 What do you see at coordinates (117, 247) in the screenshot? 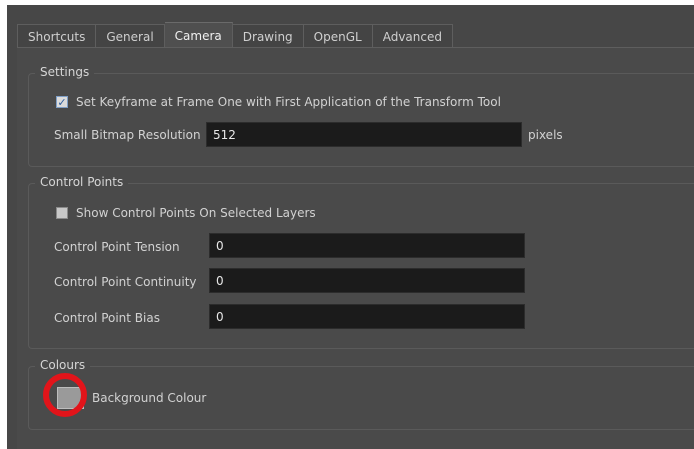
I see `tension-label: Control Point Tension` at bounding box center [117, 247].